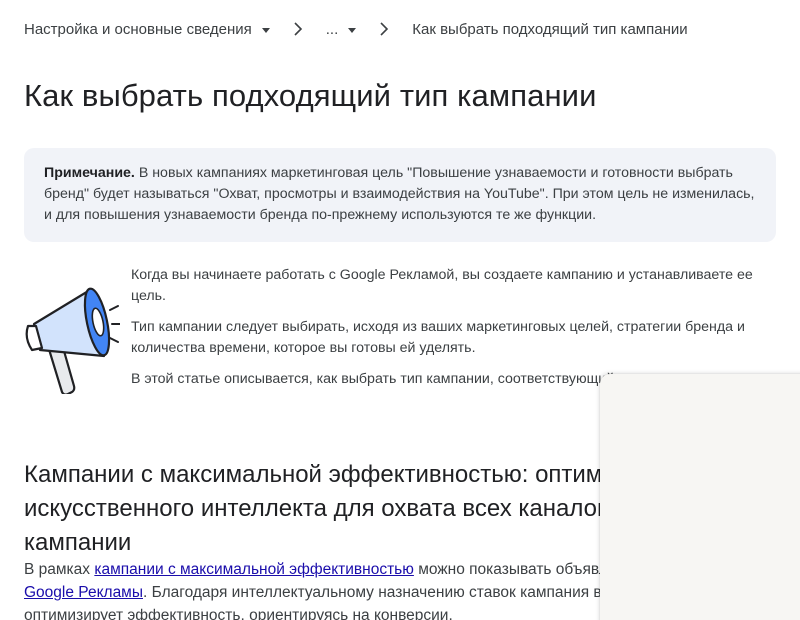 This screenshot has height=620, width=800. I want to click on breadcrumb-root: Настройка и основные сведения, so click(147, 29).